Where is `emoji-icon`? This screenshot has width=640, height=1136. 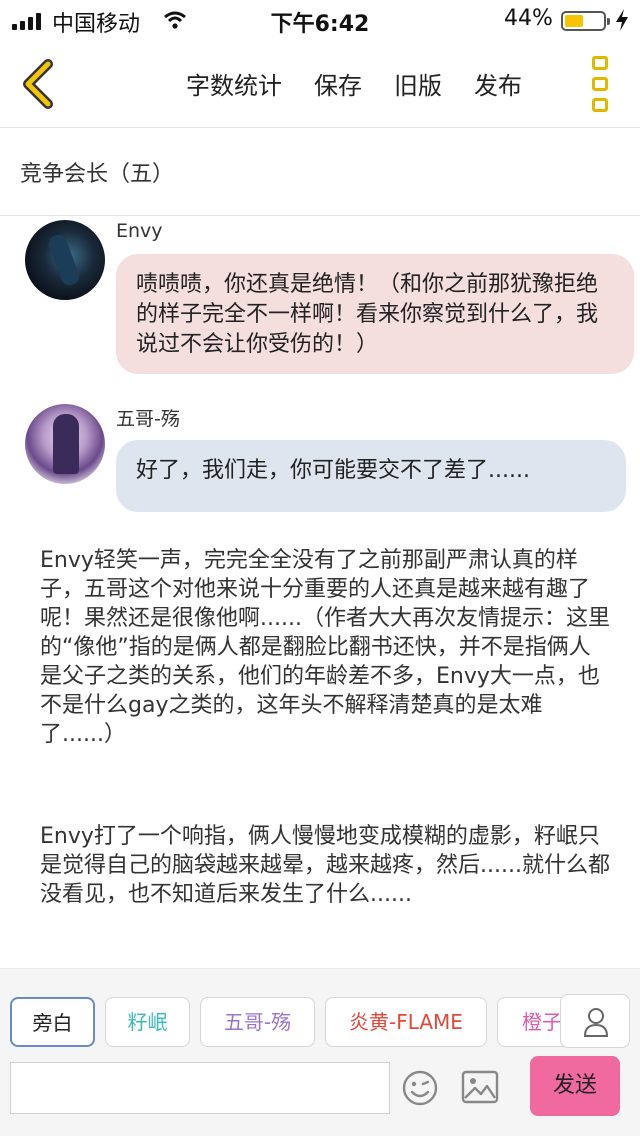
emoji-icon is located at coordinates (420, 1088).